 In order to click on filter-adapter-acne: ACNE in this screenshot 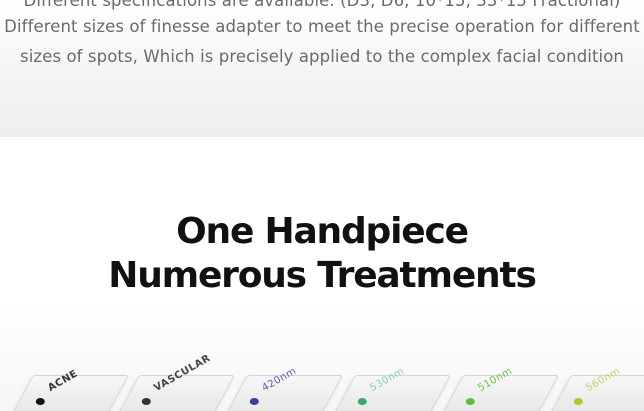, I will do `click(66, 389)`.